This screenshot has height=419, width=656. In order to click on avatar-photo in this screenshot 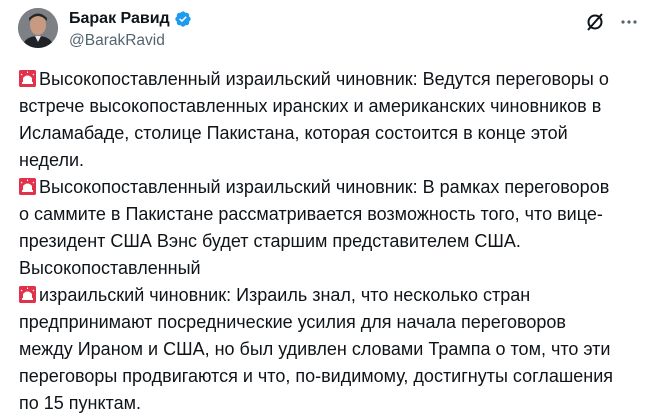, I will do `click(38, 28)`.